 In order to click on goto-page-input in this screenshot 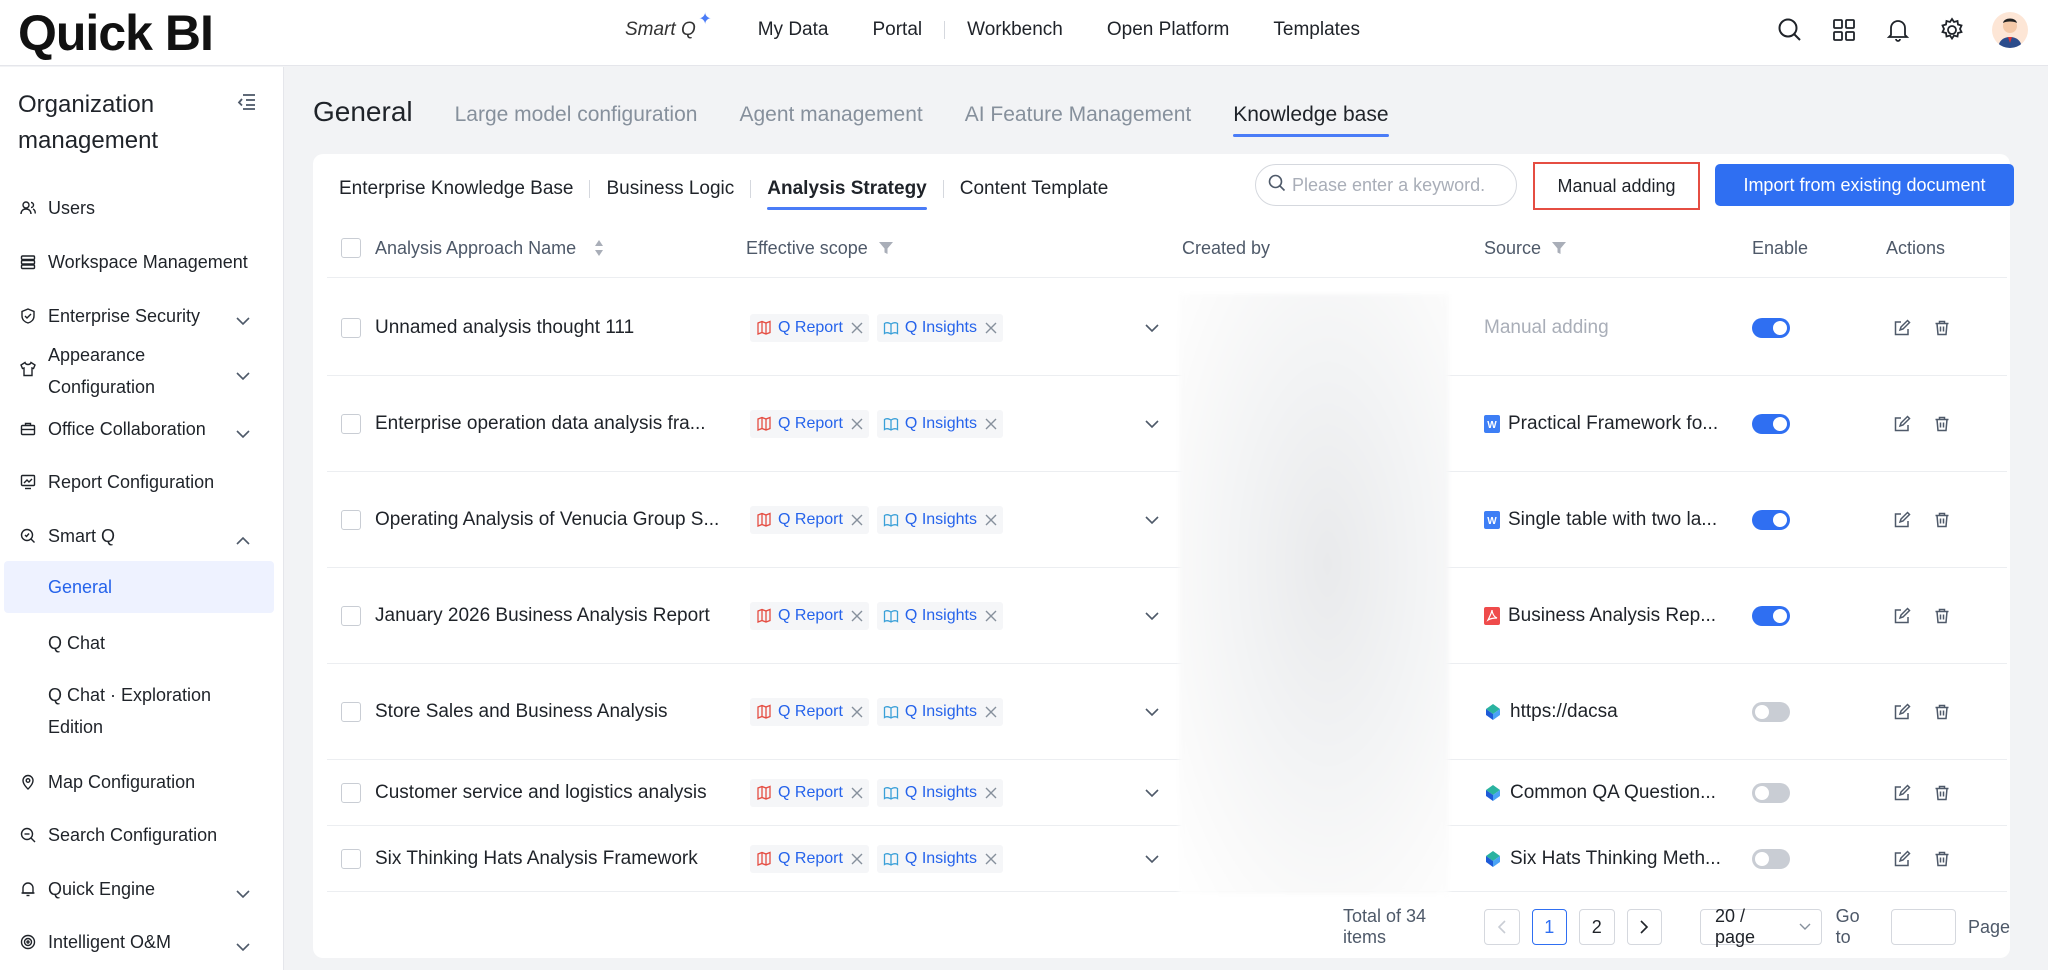, I will do `click(1923, 927)`.